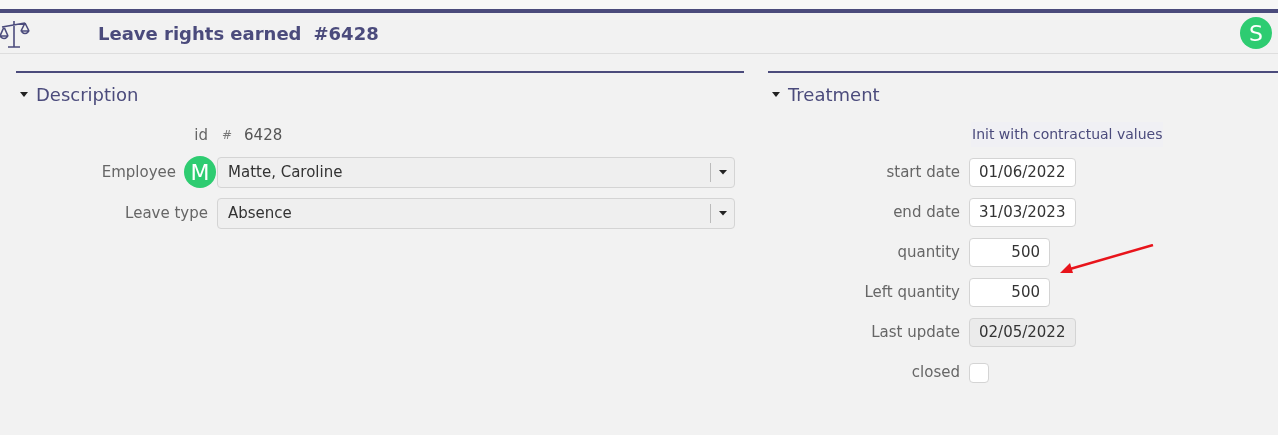 This screenshot has height=435, width=1278. I want to click on section-title: Description, so click(87, 94).